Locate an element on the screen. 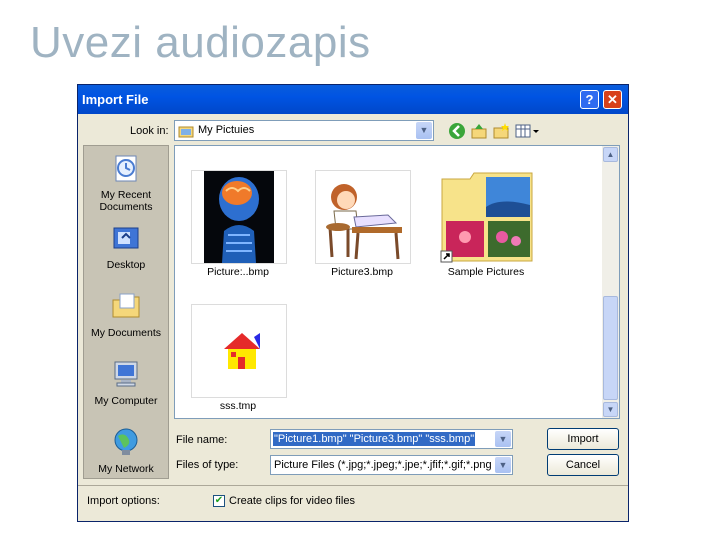 The width and height of the screenshot is (720, 540). divider is located at coordinates (353, 485).